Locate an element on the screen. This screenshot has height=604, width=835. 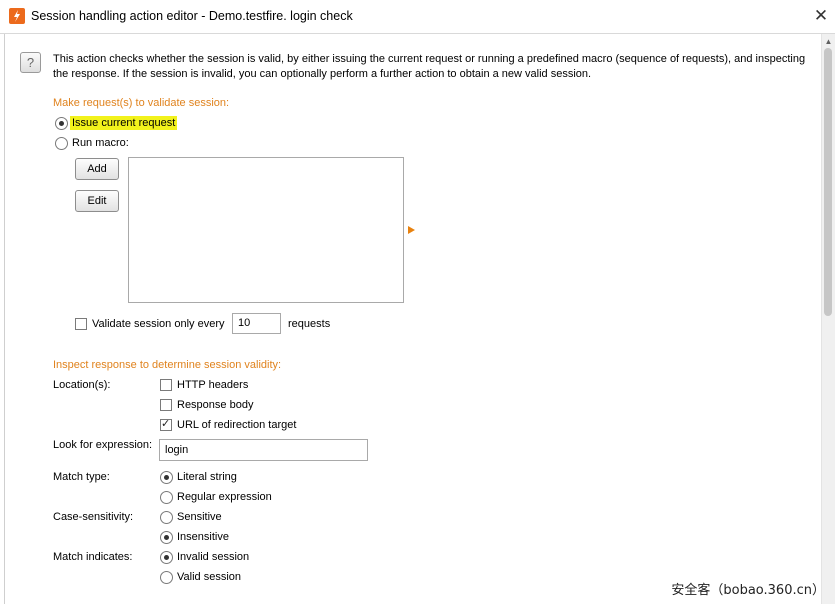
insensitive-radio is located at coordinates (166, 537).